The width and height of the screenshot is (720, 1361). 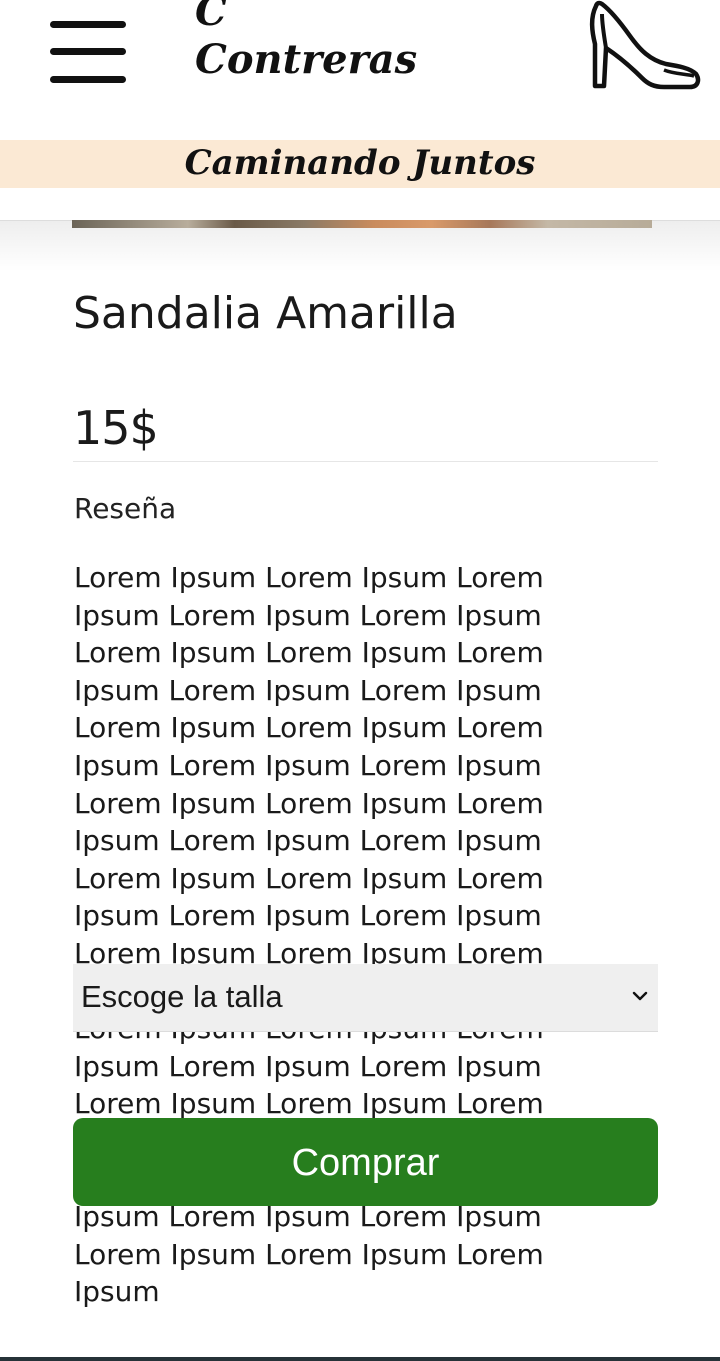 I want to click on brand-logo: C Contreras, so click(x=345, y=42).